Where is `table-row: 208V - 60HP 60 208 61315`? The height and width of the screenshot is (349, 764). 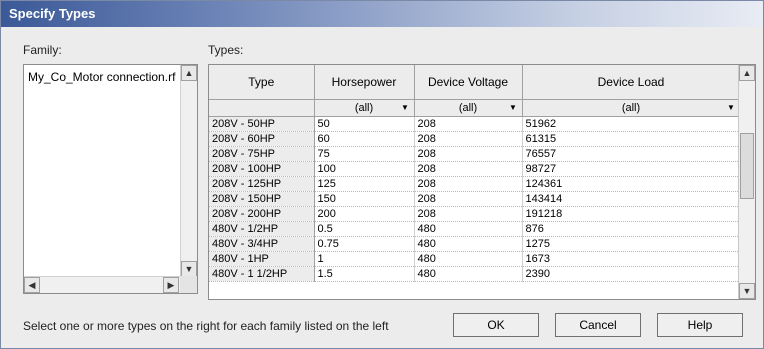 table-row: 208V - 60HP 60 208 61315 is located at coordinates (475, 139).